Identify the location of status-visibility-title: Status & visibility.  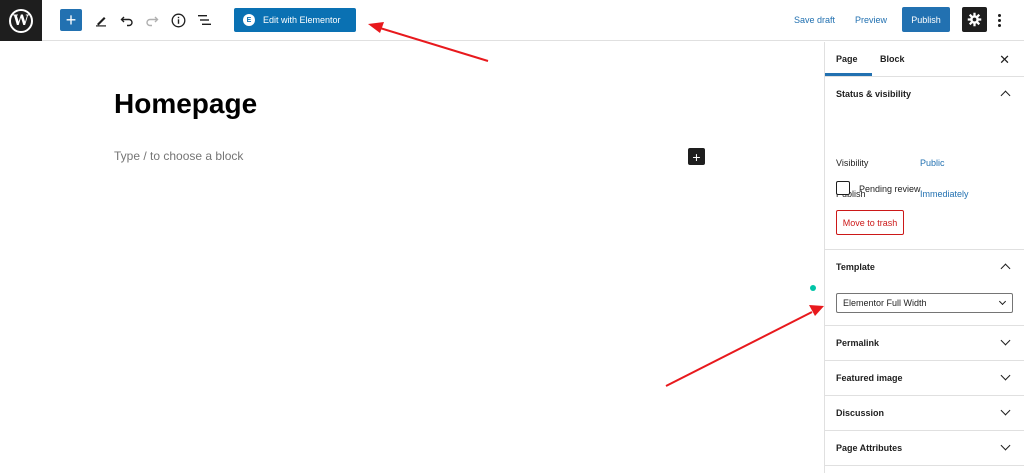
(874, 94).